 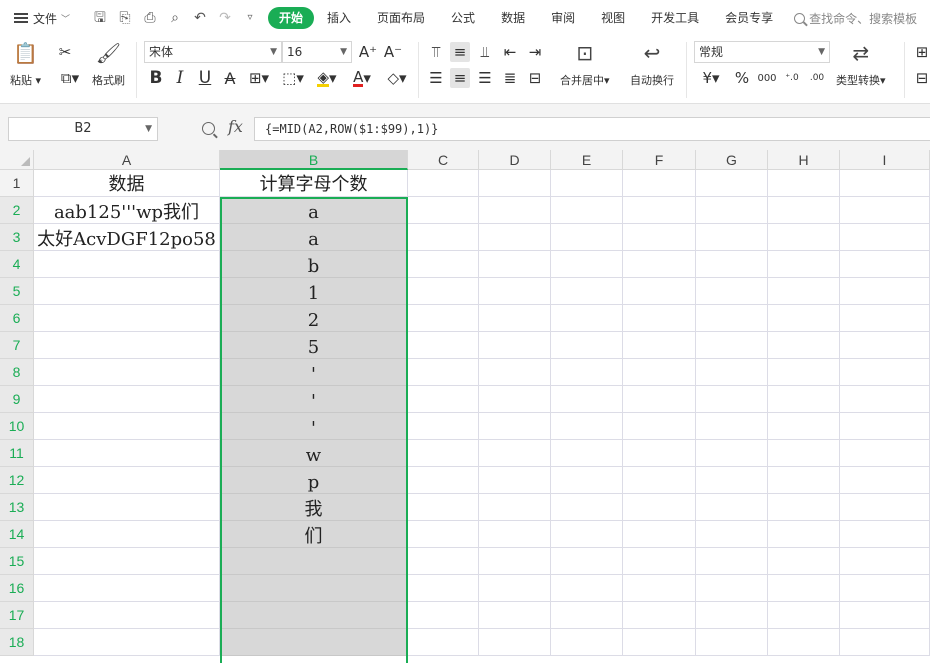 I want to click on cell-f16, so click(x=659, y=588).